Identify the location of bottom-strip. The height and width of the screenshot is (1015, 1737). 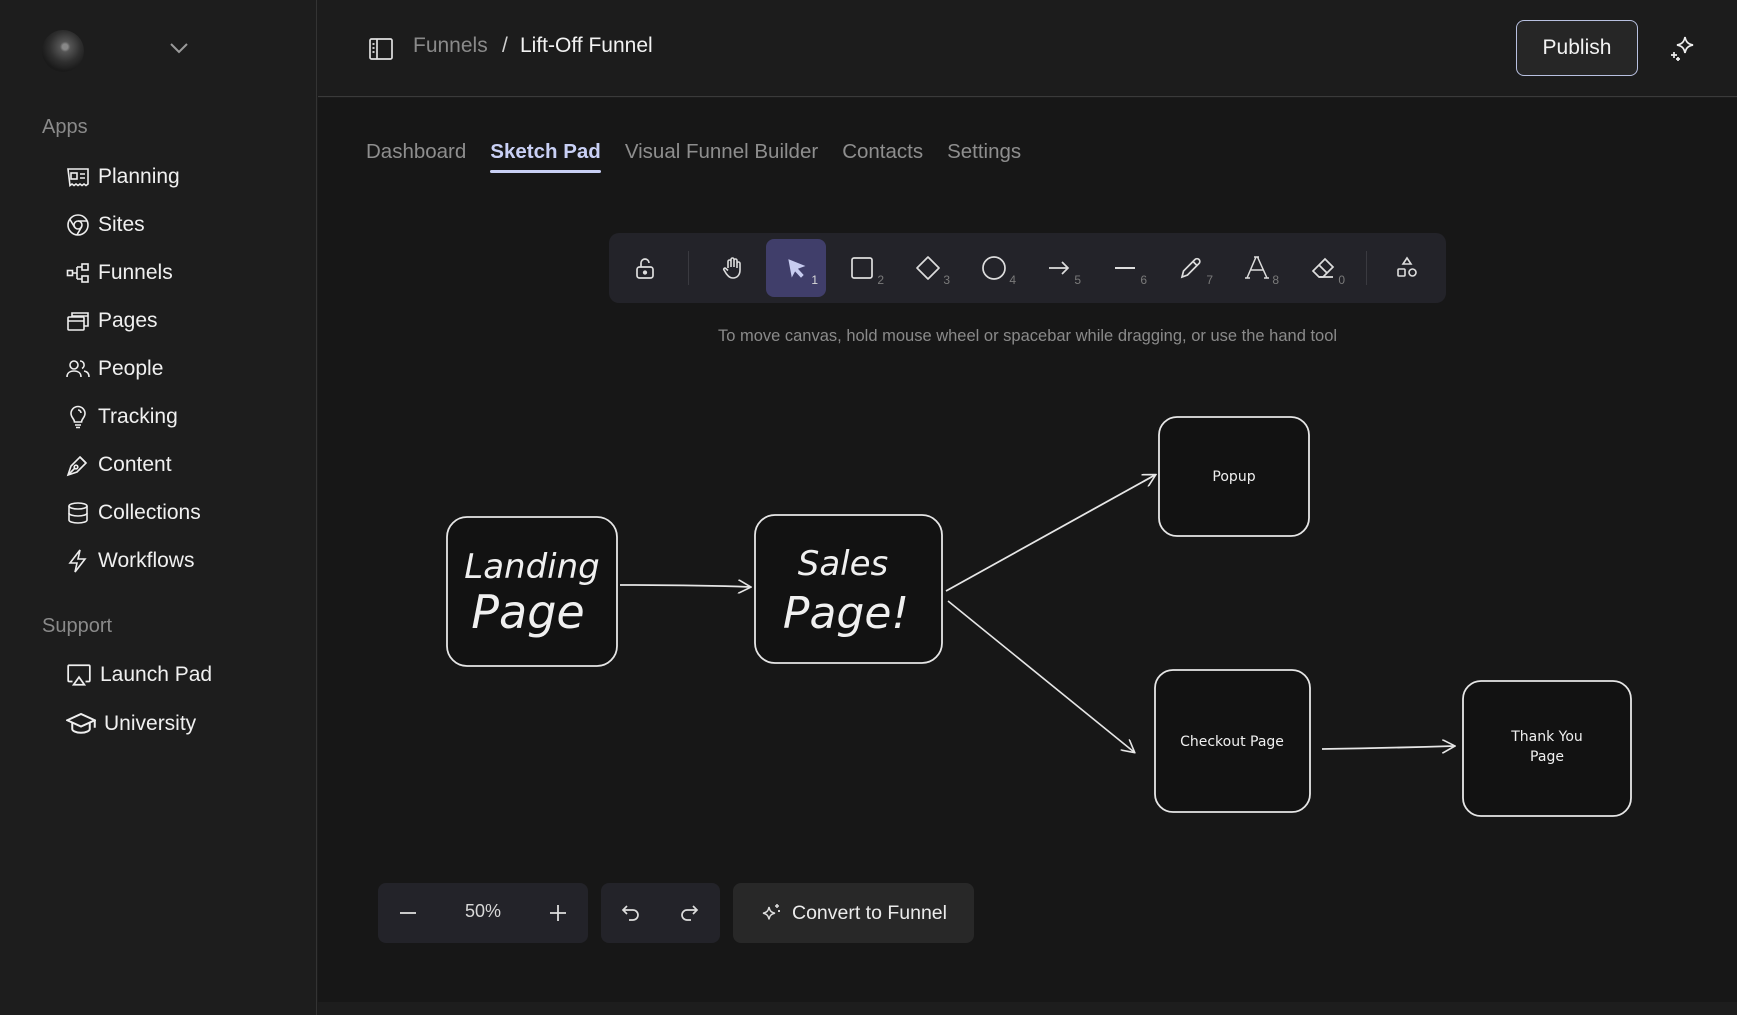
(1027, 1008).